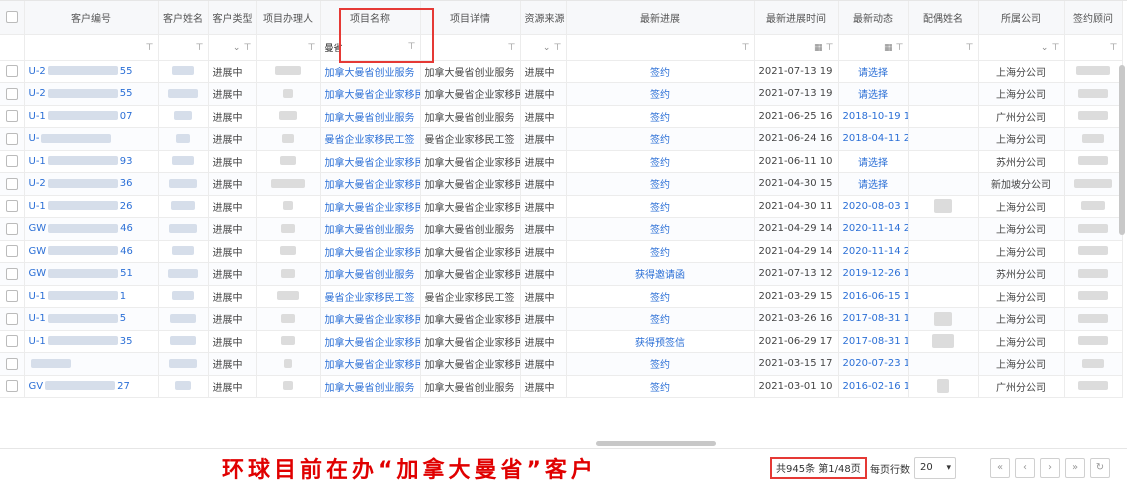 The height and width of the screenshot is (496, 1127). What do you see at coordinates (91, 47) in the screenshot?
I see `filter-cell-cust-id: ⊤` at bounding box center [91, 47].